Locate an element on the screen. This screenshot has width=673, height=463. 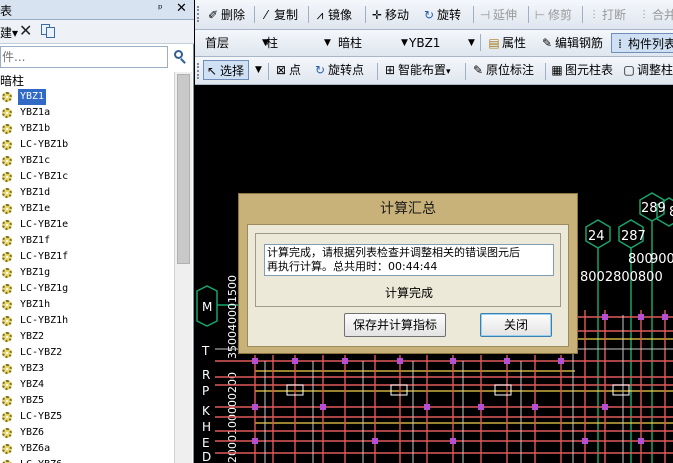
trim-button: ⊢ 修剪 is located at coordinates (552, 15).